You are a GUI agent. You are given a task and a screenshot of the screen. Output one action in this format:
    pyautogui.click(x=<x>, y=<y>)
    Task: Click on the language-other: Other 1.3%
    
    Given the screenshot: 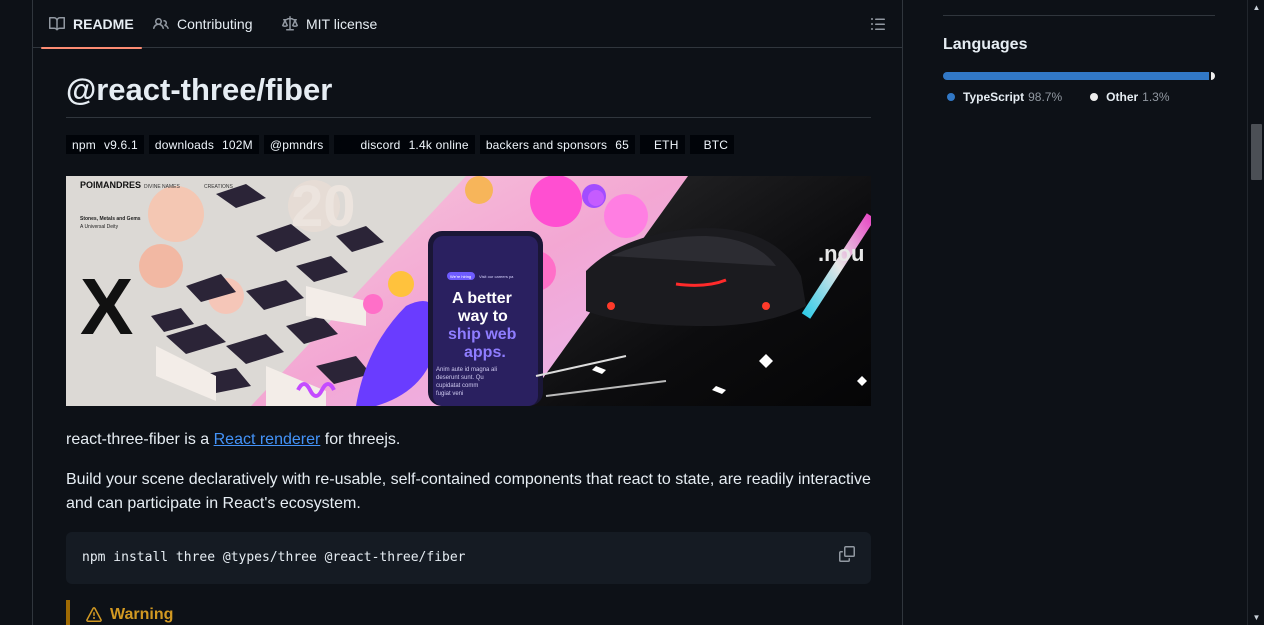 What is the action you would take?
    pyautogui.click(x=1128, y=97)
    